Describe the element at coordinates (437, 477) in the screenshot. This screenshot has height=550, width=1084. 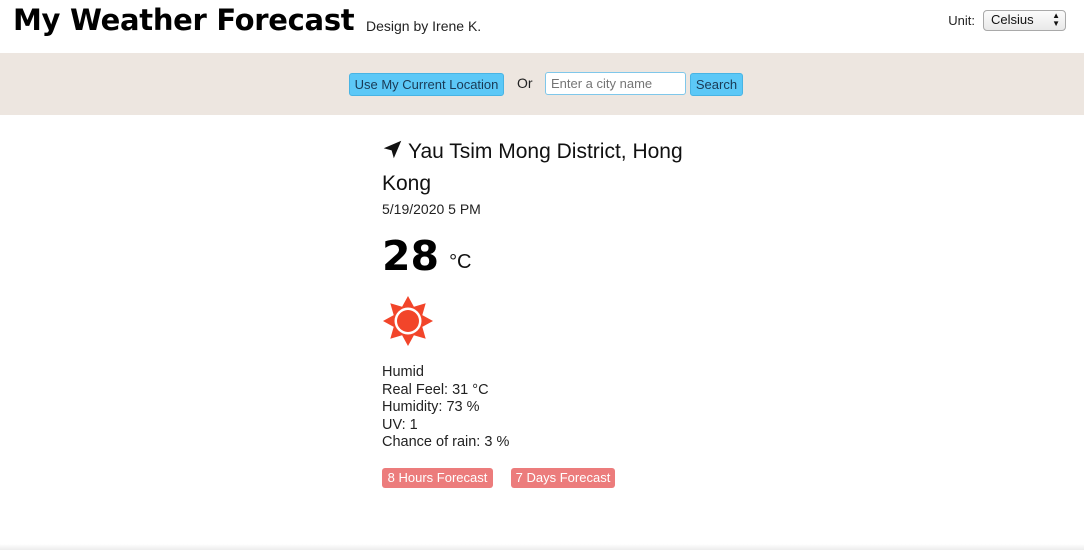
I see `hours-forecast-button: 8 Hours Forecast` at that location.